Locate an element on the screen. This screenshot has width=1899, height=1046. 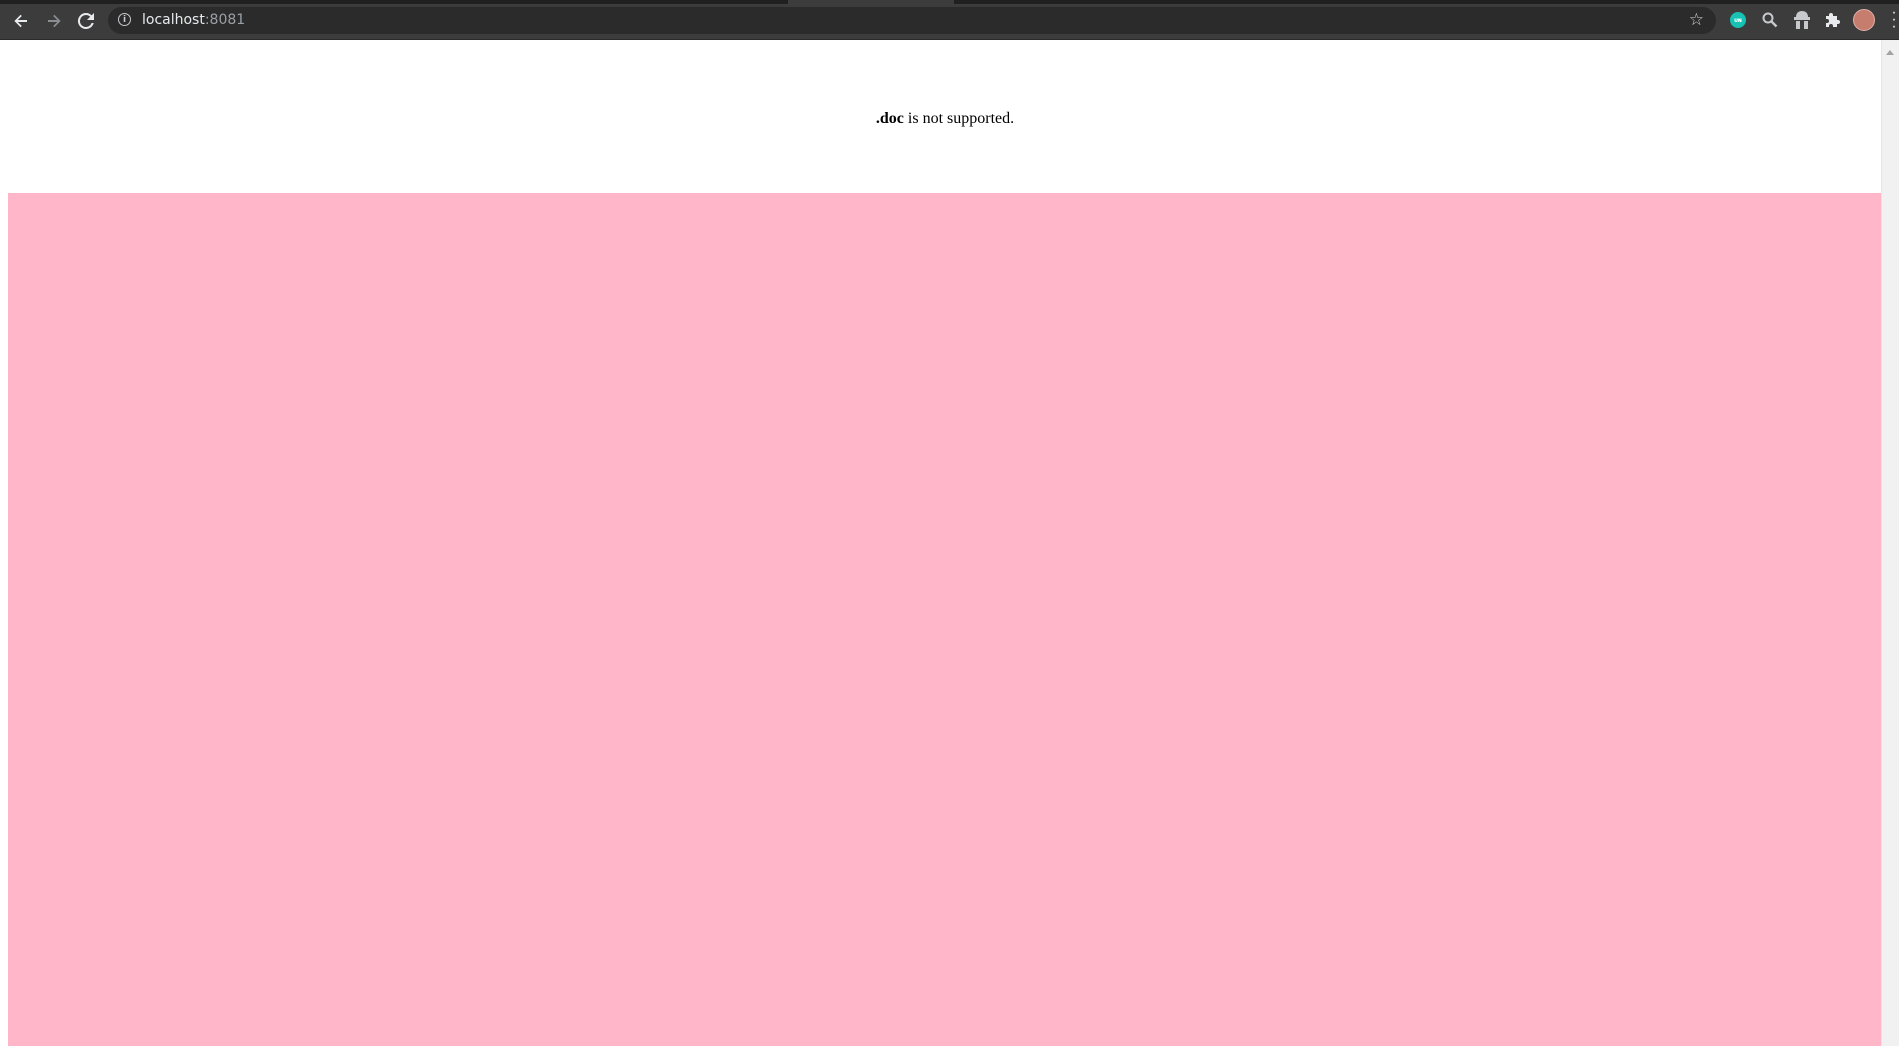
address-bar: i localhost:8081 ☆ is located at coordinates (912, 20).